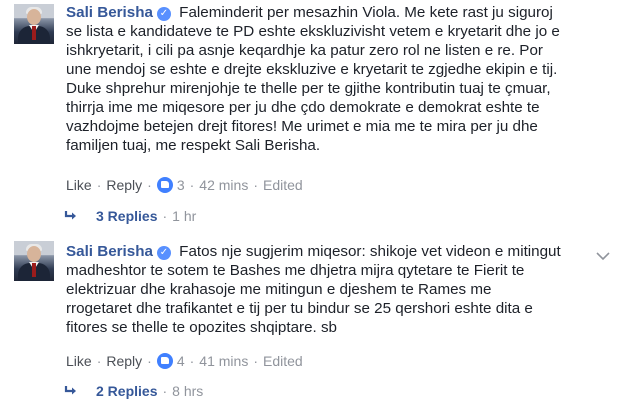  I want to click on like-count: 4, so click(181, 361).